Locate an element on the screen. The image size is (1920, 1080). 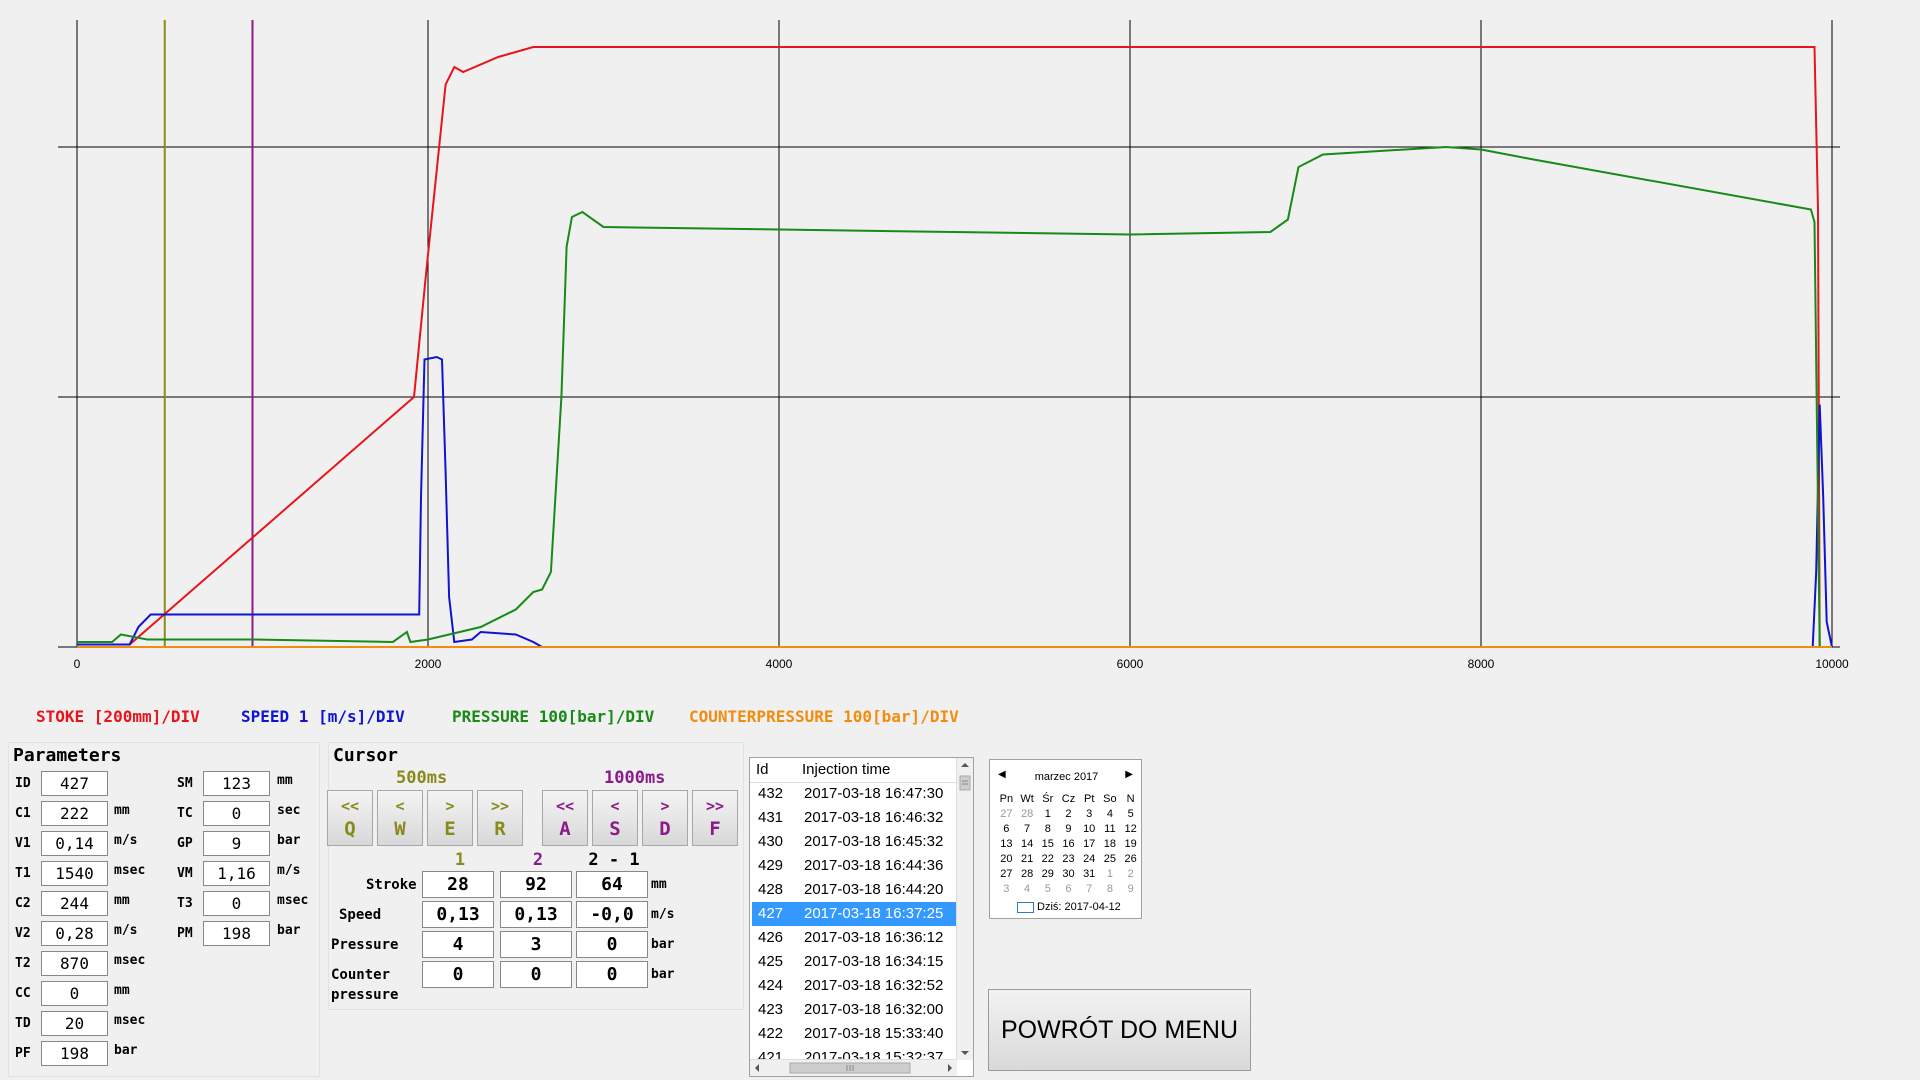
param-label-t2: T2 is located at coordinates (23, 963).